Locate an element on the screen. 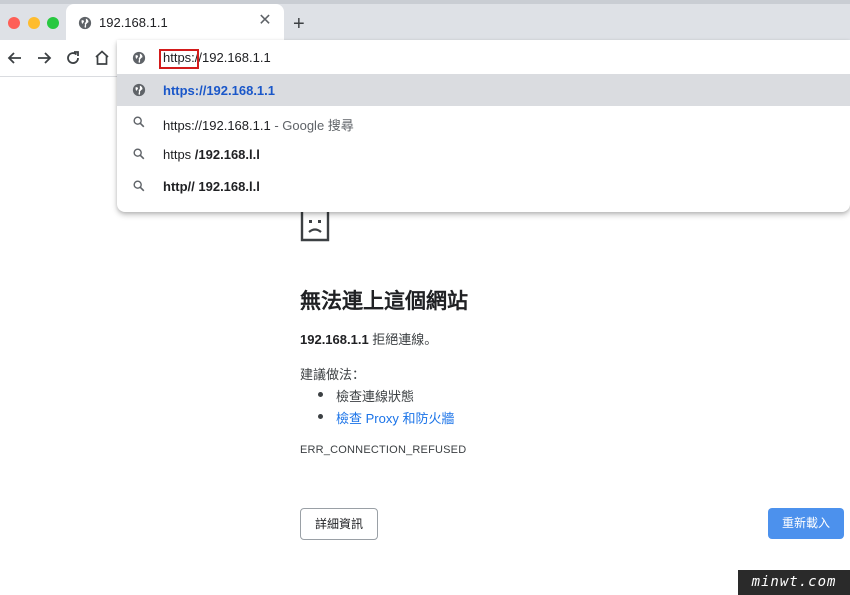 This screenshot has height=595, width=850. back-button is located at coordinates (15, 58).